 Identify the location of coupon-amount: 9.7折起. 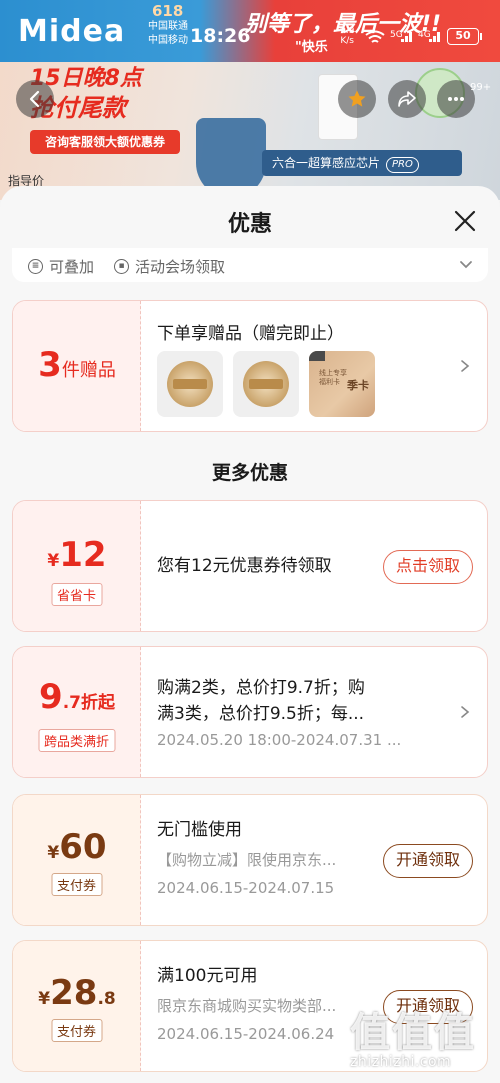
(77, 697).